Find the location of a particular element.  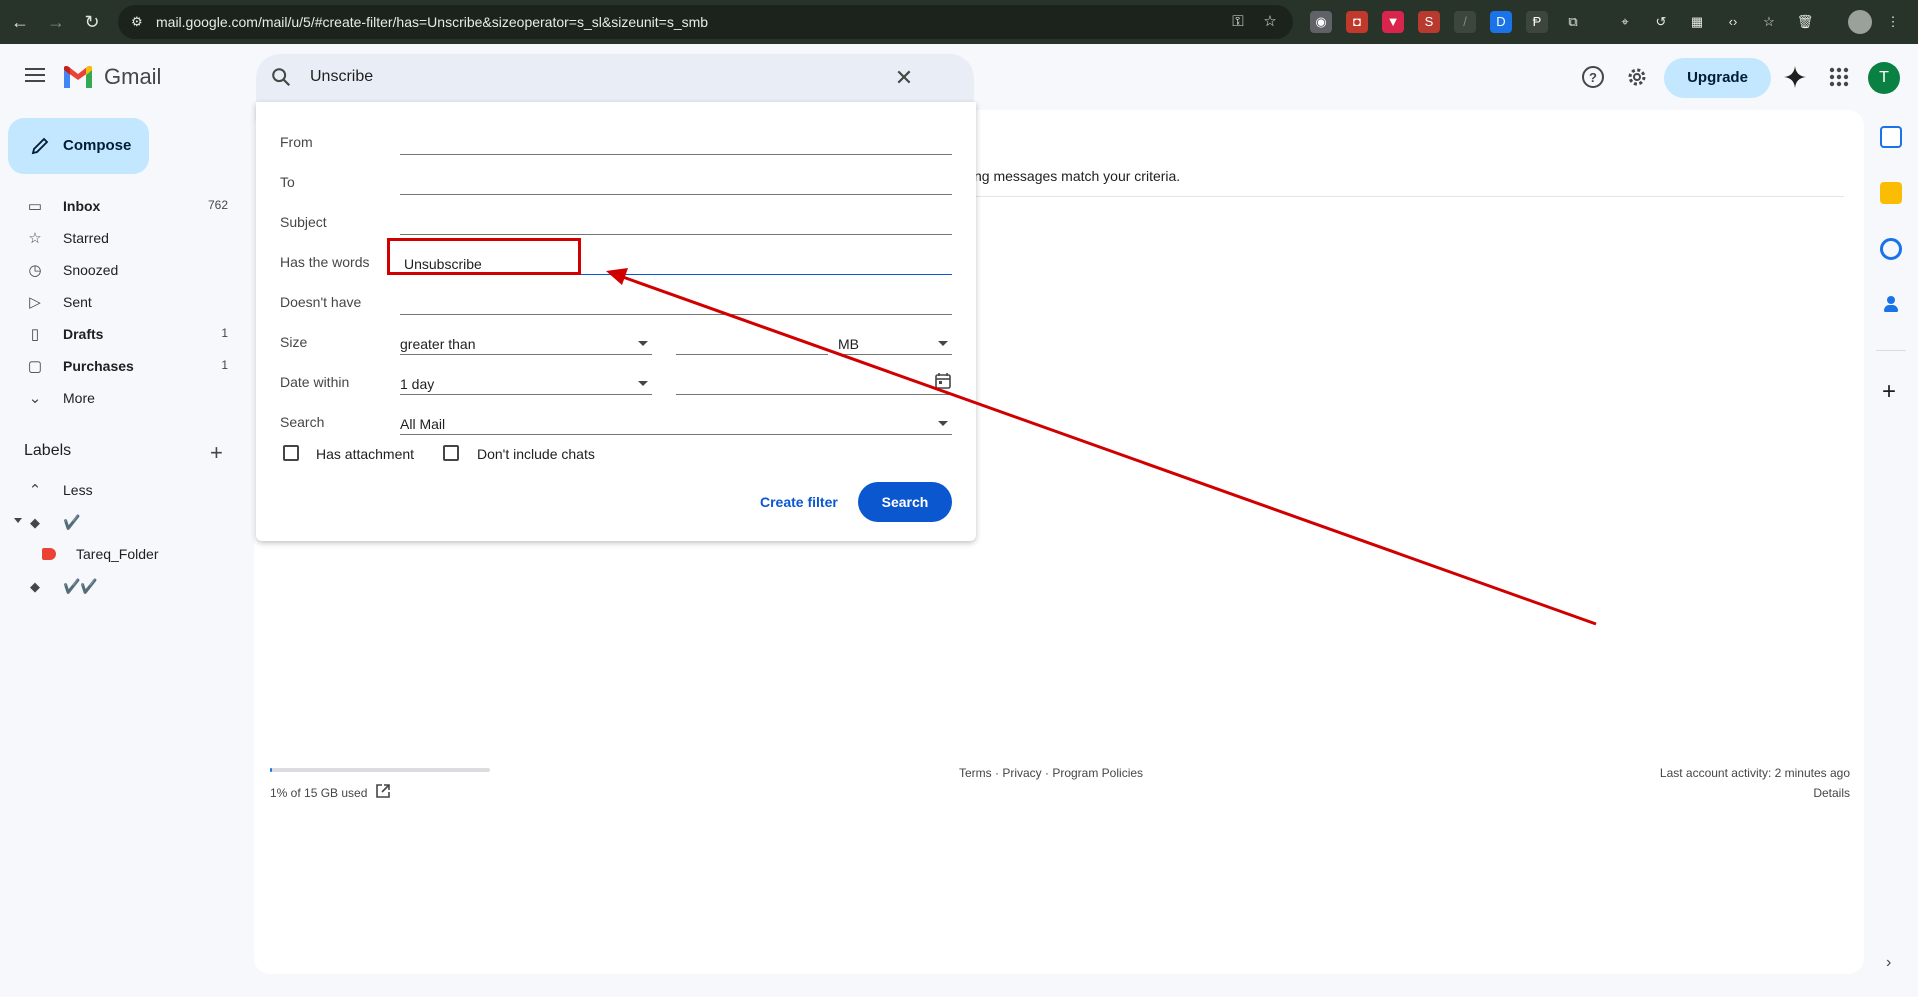

sidebar-label-double-check: ◆ ✔️✔️ is located at coordinates (120, 586).